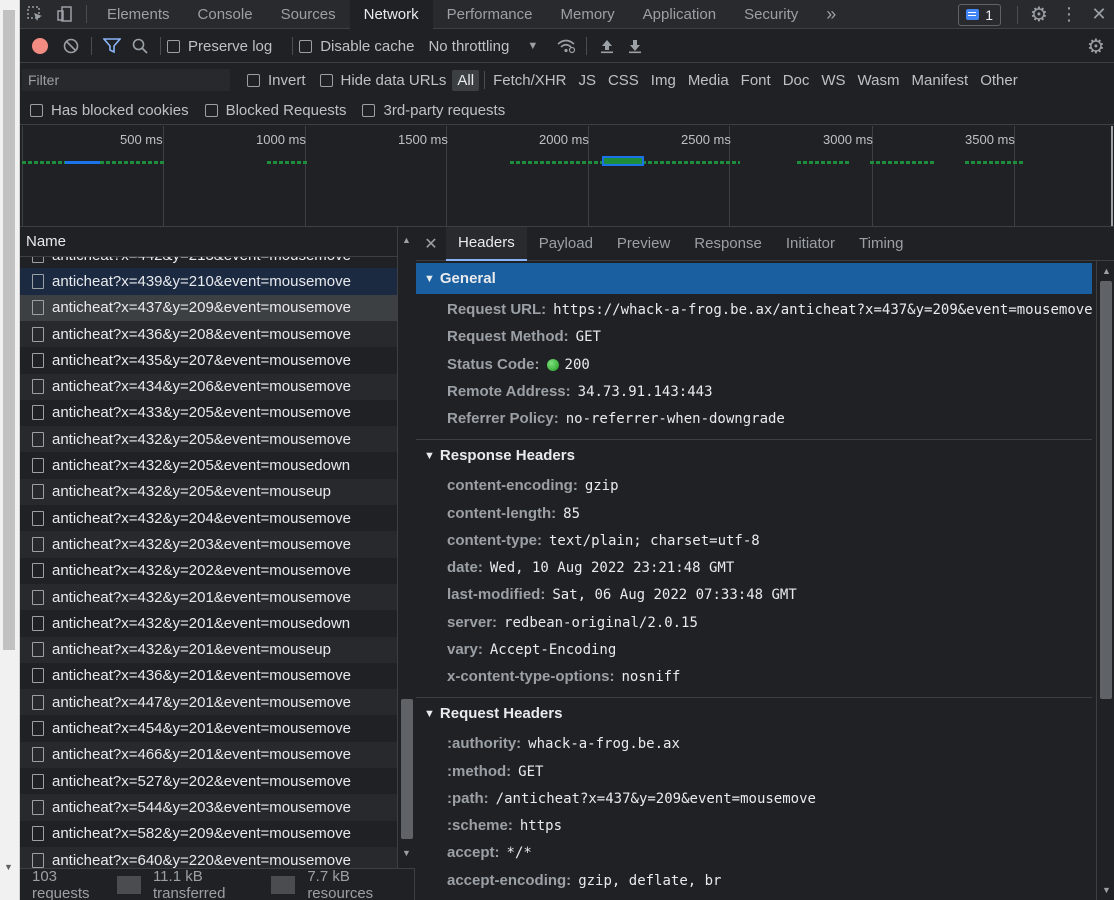 Image resolution: width=1114 pixels, height=900 pixels. What do you see at coordinates (225, 14) in the screenshot?
I see `tab-console: Console` at bounding box center [225, 14].